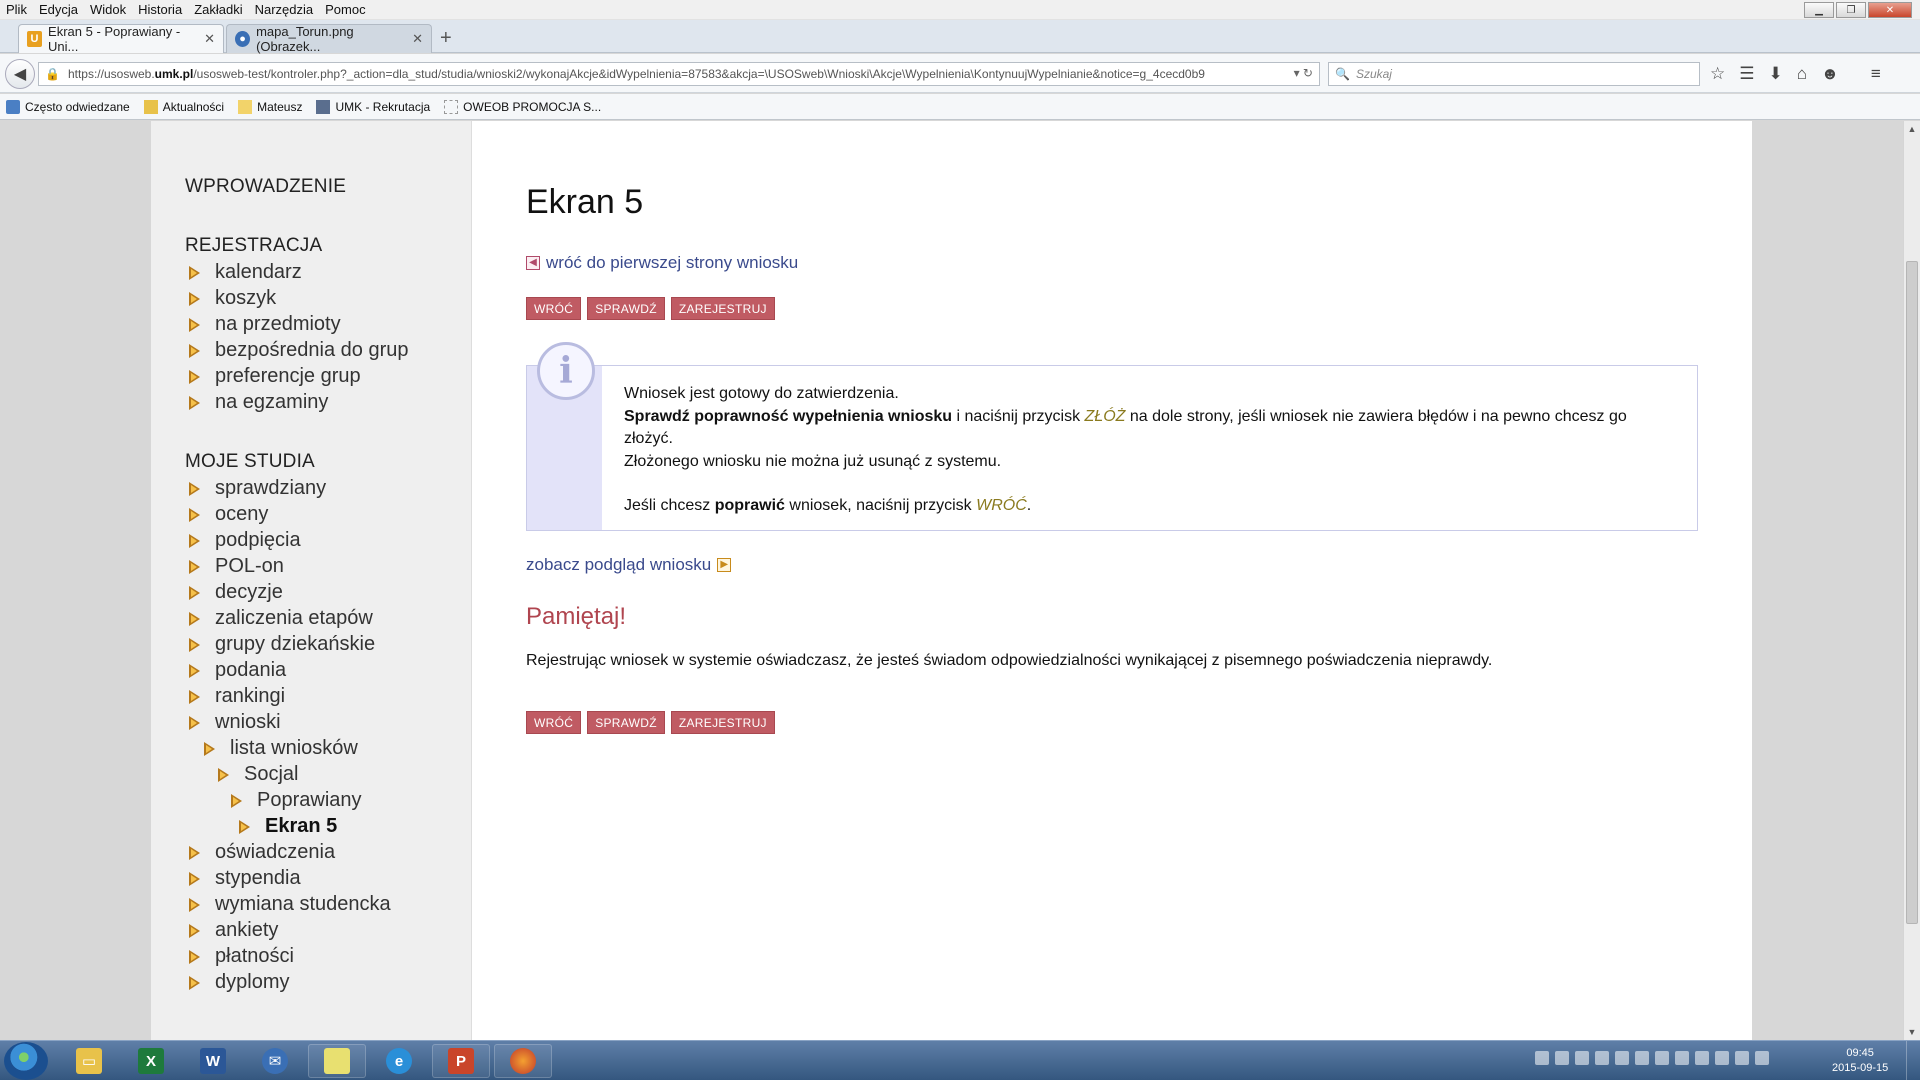 This screenshot has height=1080, width=1920. I want to click on page-scrollbar: ▲ ▼, so click(1911, 580).